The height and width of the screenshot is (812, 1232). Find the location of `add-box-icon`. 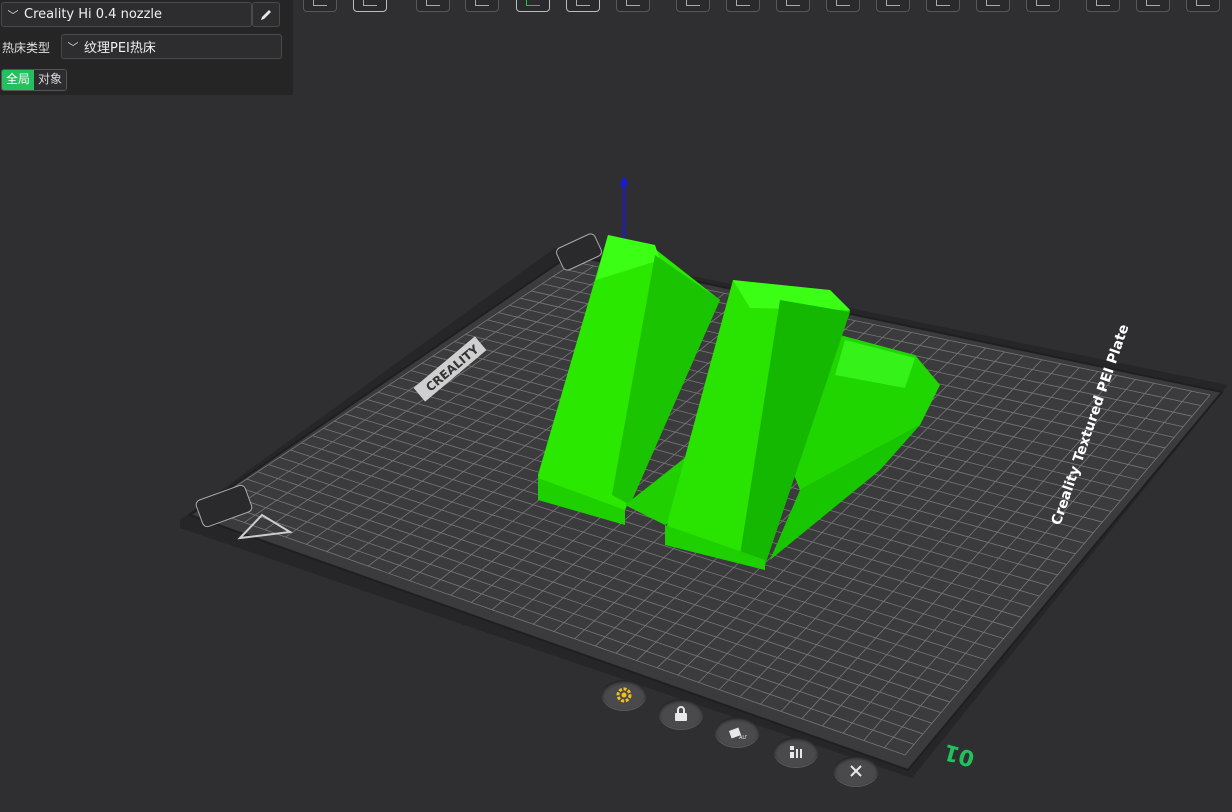

add-box-icon is located at coordinates (320, 6).